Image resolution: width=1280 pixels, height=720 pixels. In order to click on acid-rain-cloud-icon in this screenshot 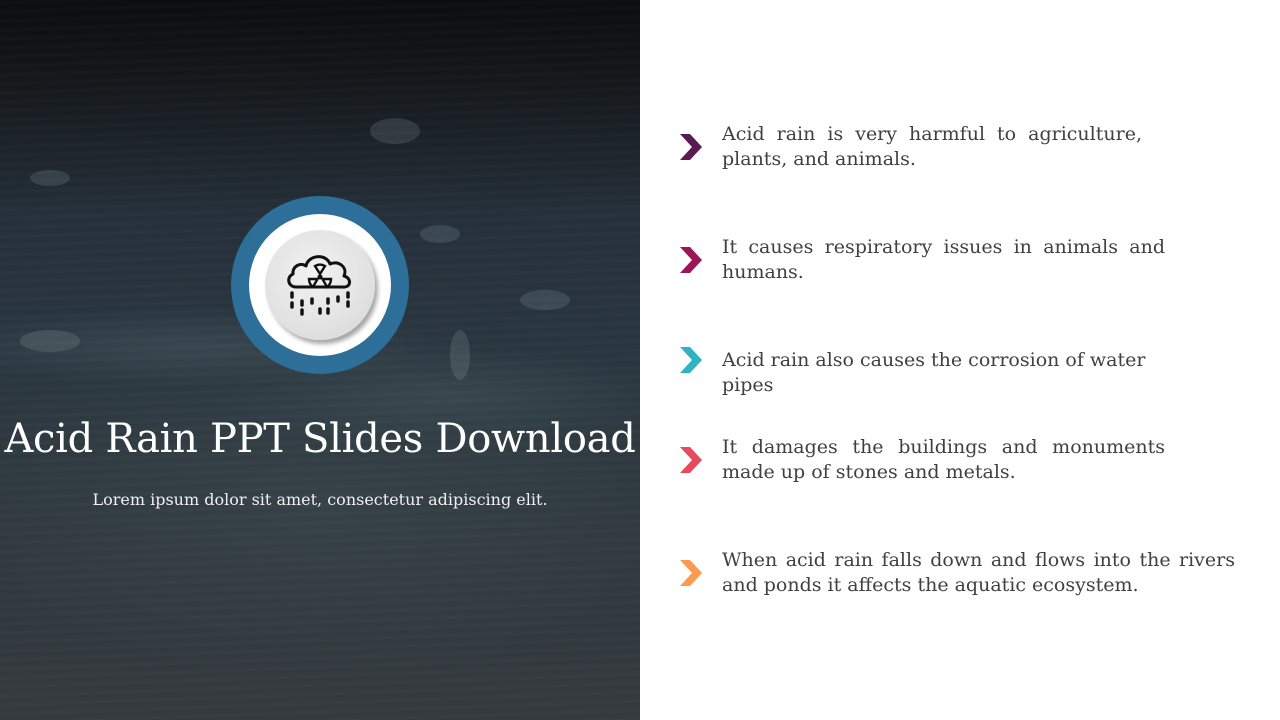, I will do `click(319, 285)`.